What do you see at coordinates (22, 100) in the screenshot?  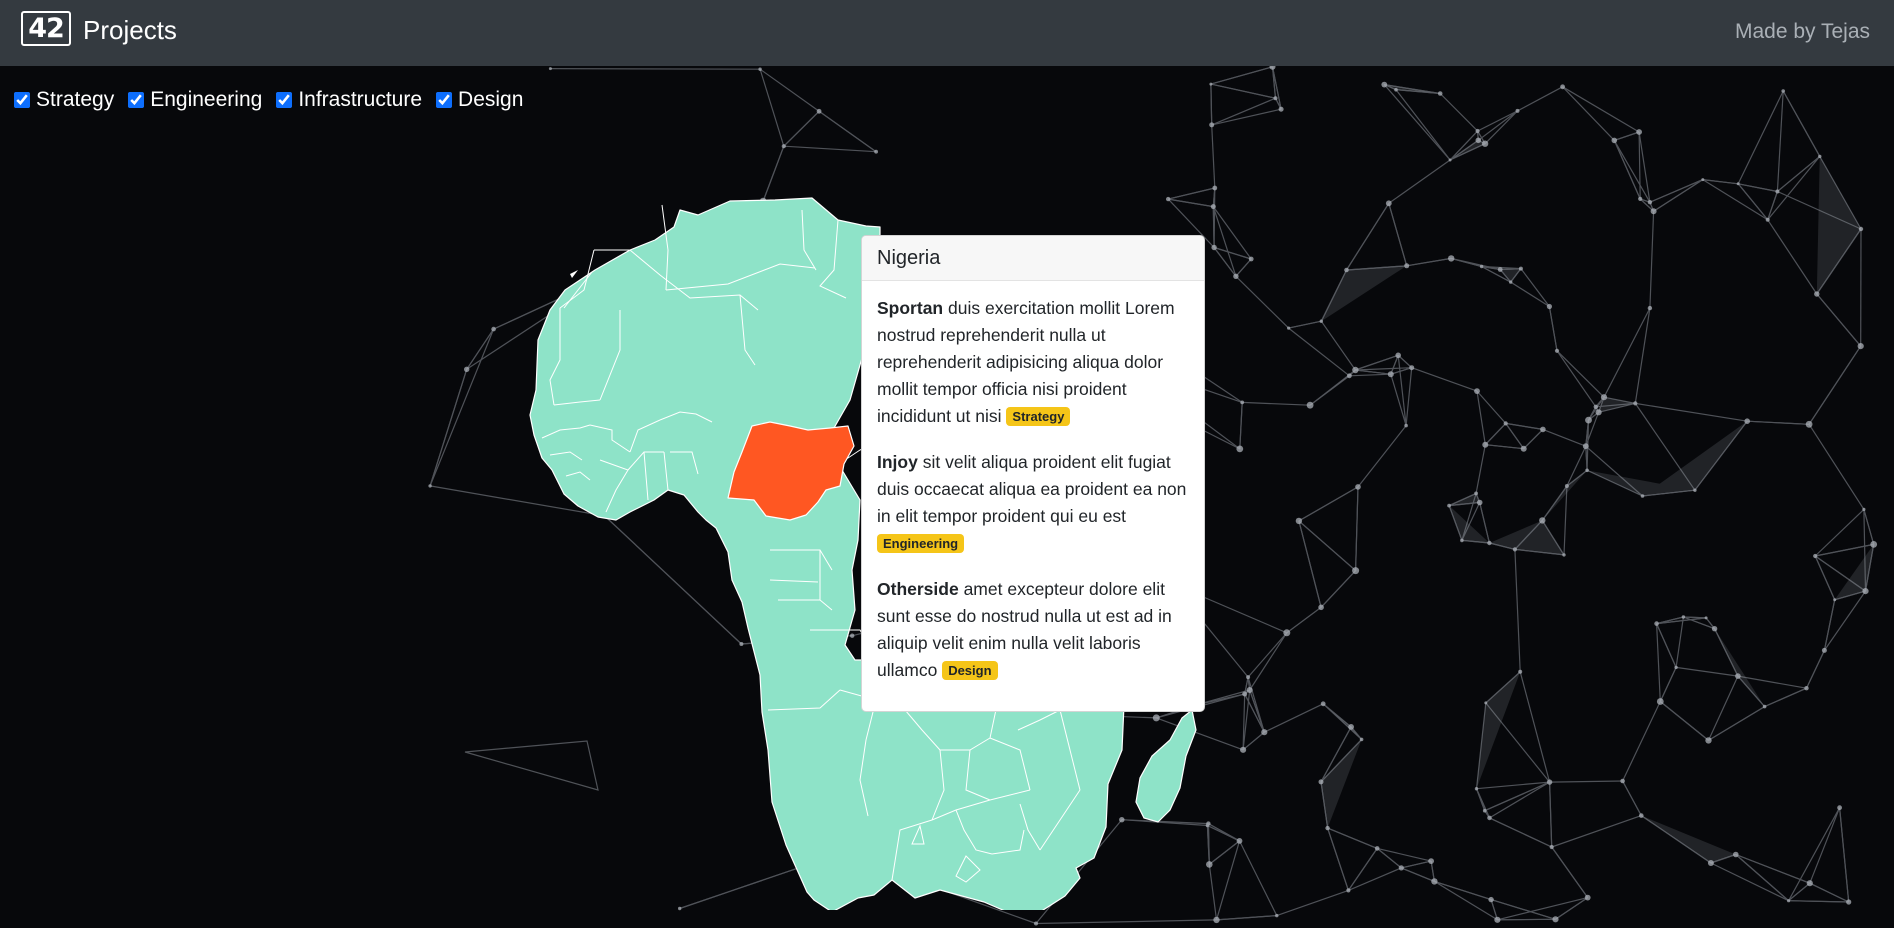 I see `filter-strategy-checkbox` at bounding box center [22, 100].